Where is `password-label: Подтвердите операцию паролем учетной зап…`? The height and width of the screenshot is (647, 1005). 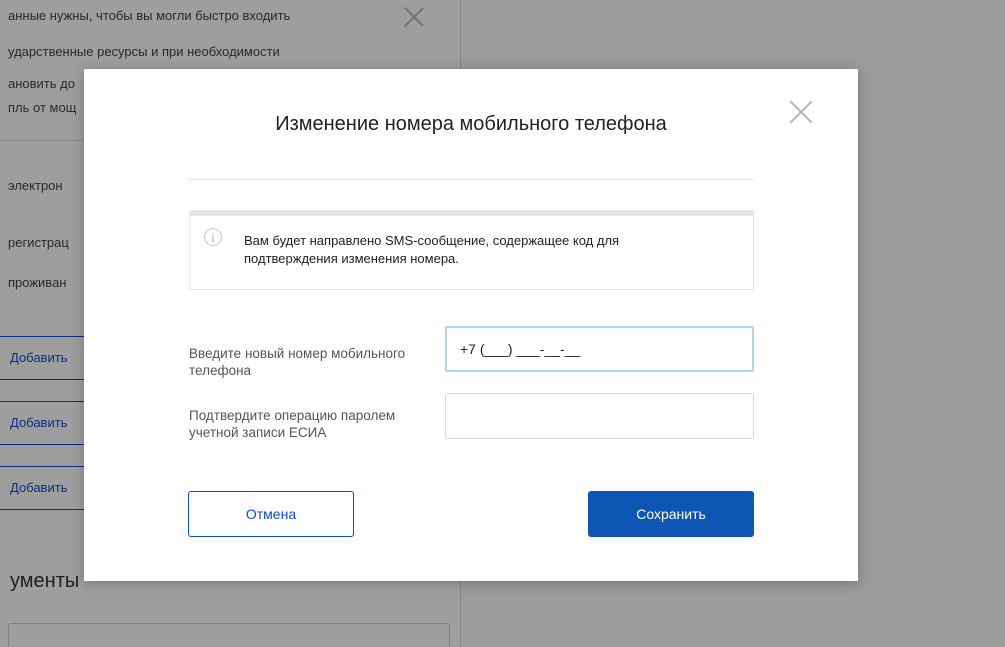
password-label: Подтвердите операцию паролем учетной зап… is located at coordinates (292, 424).